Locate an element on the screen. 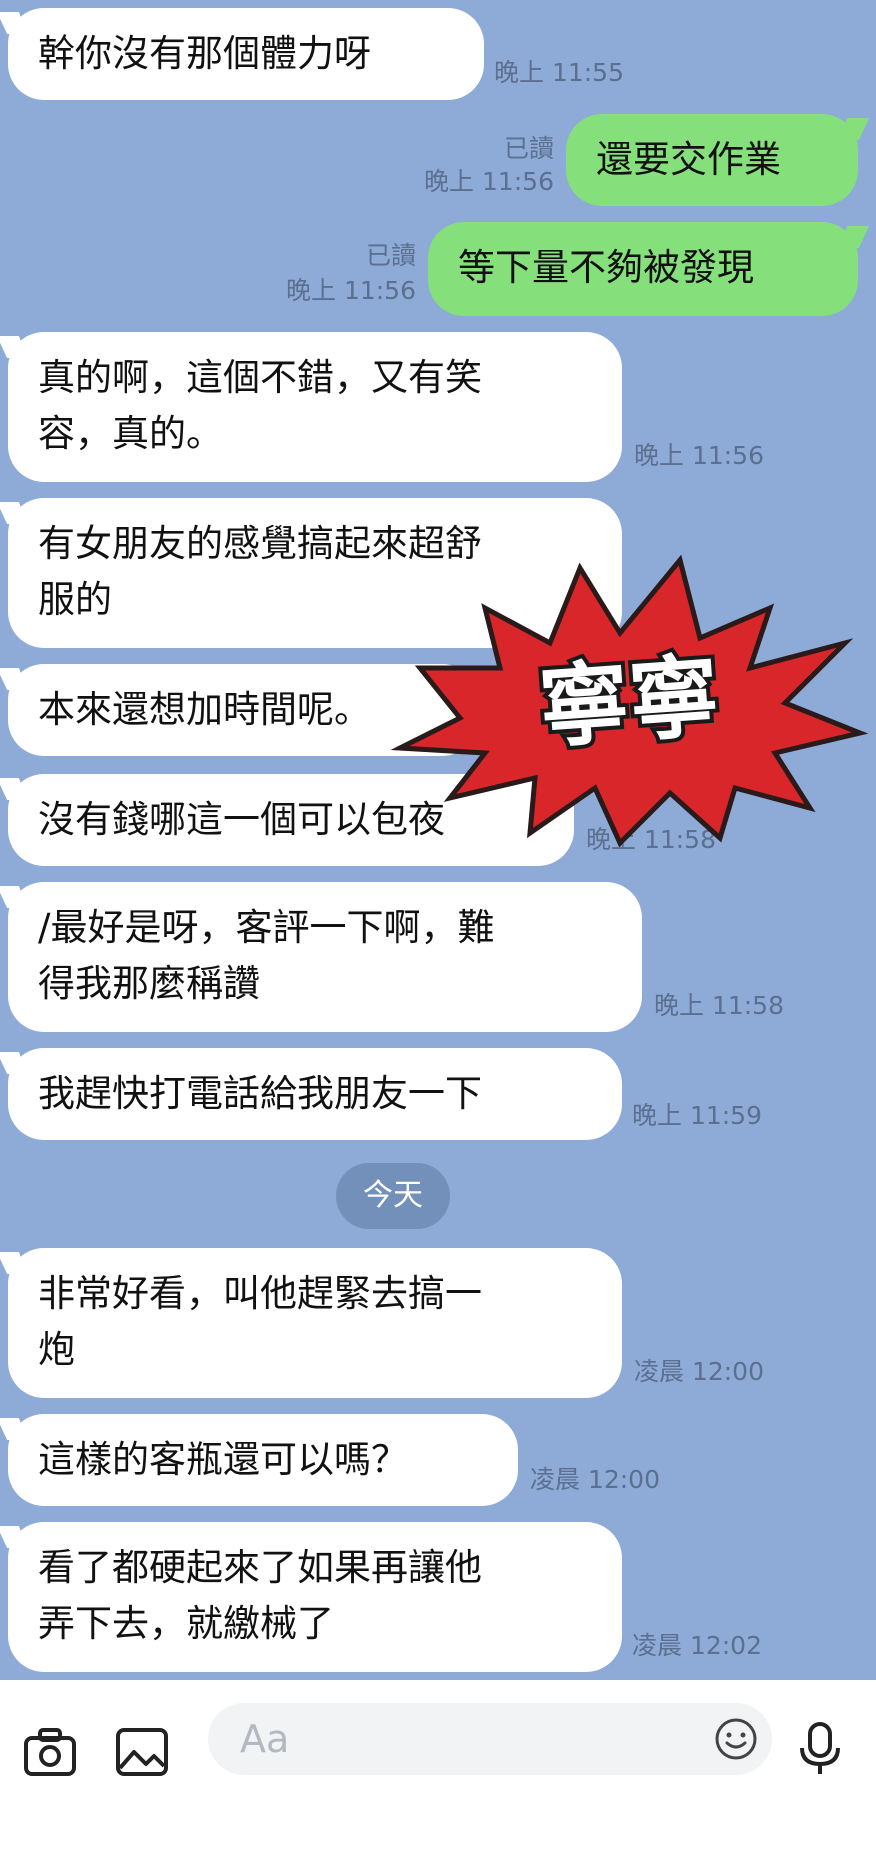  message-bubble-incoming: 幹你沒有那個體力呀 is located at coordinates (246, 54).